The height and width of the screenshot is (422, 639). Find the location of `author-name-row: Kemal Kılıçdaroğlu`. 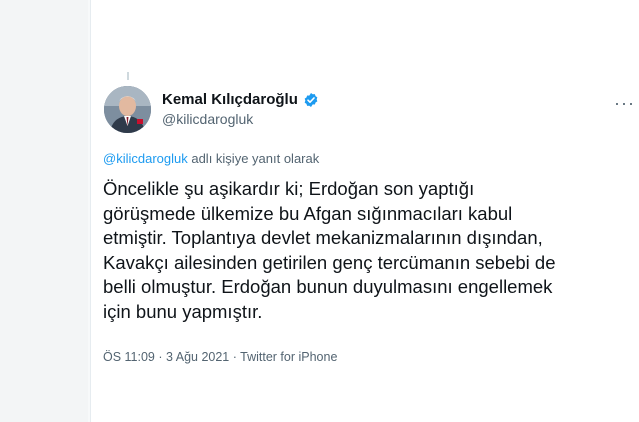

author-name-row: Kemal Kılıçdaroğlu is located at coordinates (240, 99).